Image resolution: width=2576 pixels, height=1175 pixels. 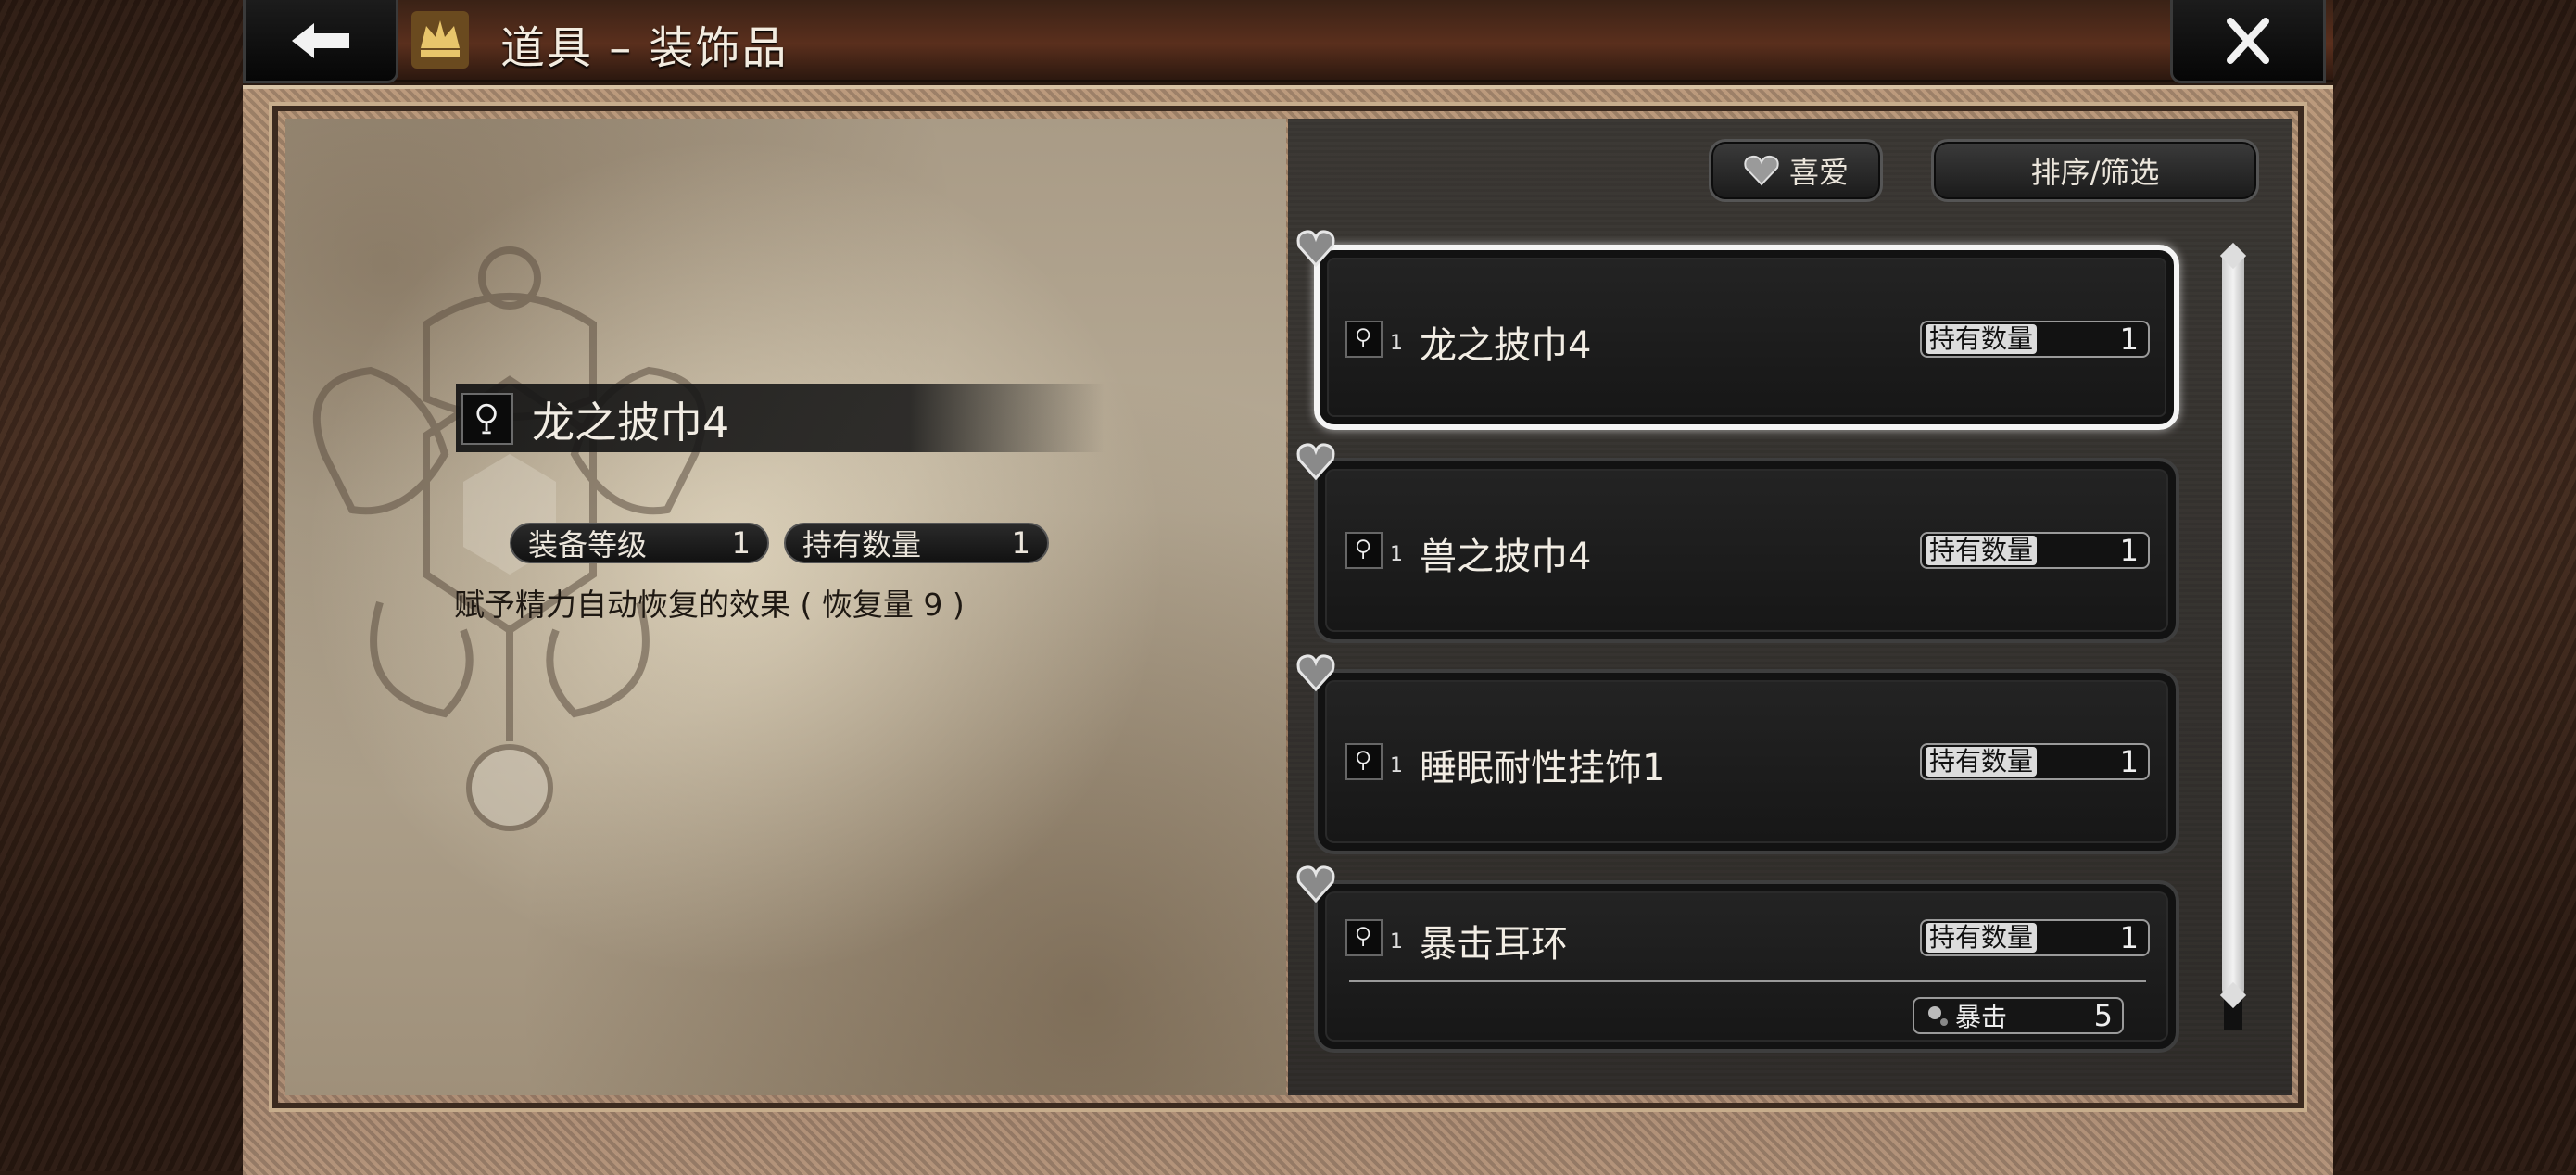 I want to click on owned-quantity-label: 持有数量, so click(x=862, y=544).